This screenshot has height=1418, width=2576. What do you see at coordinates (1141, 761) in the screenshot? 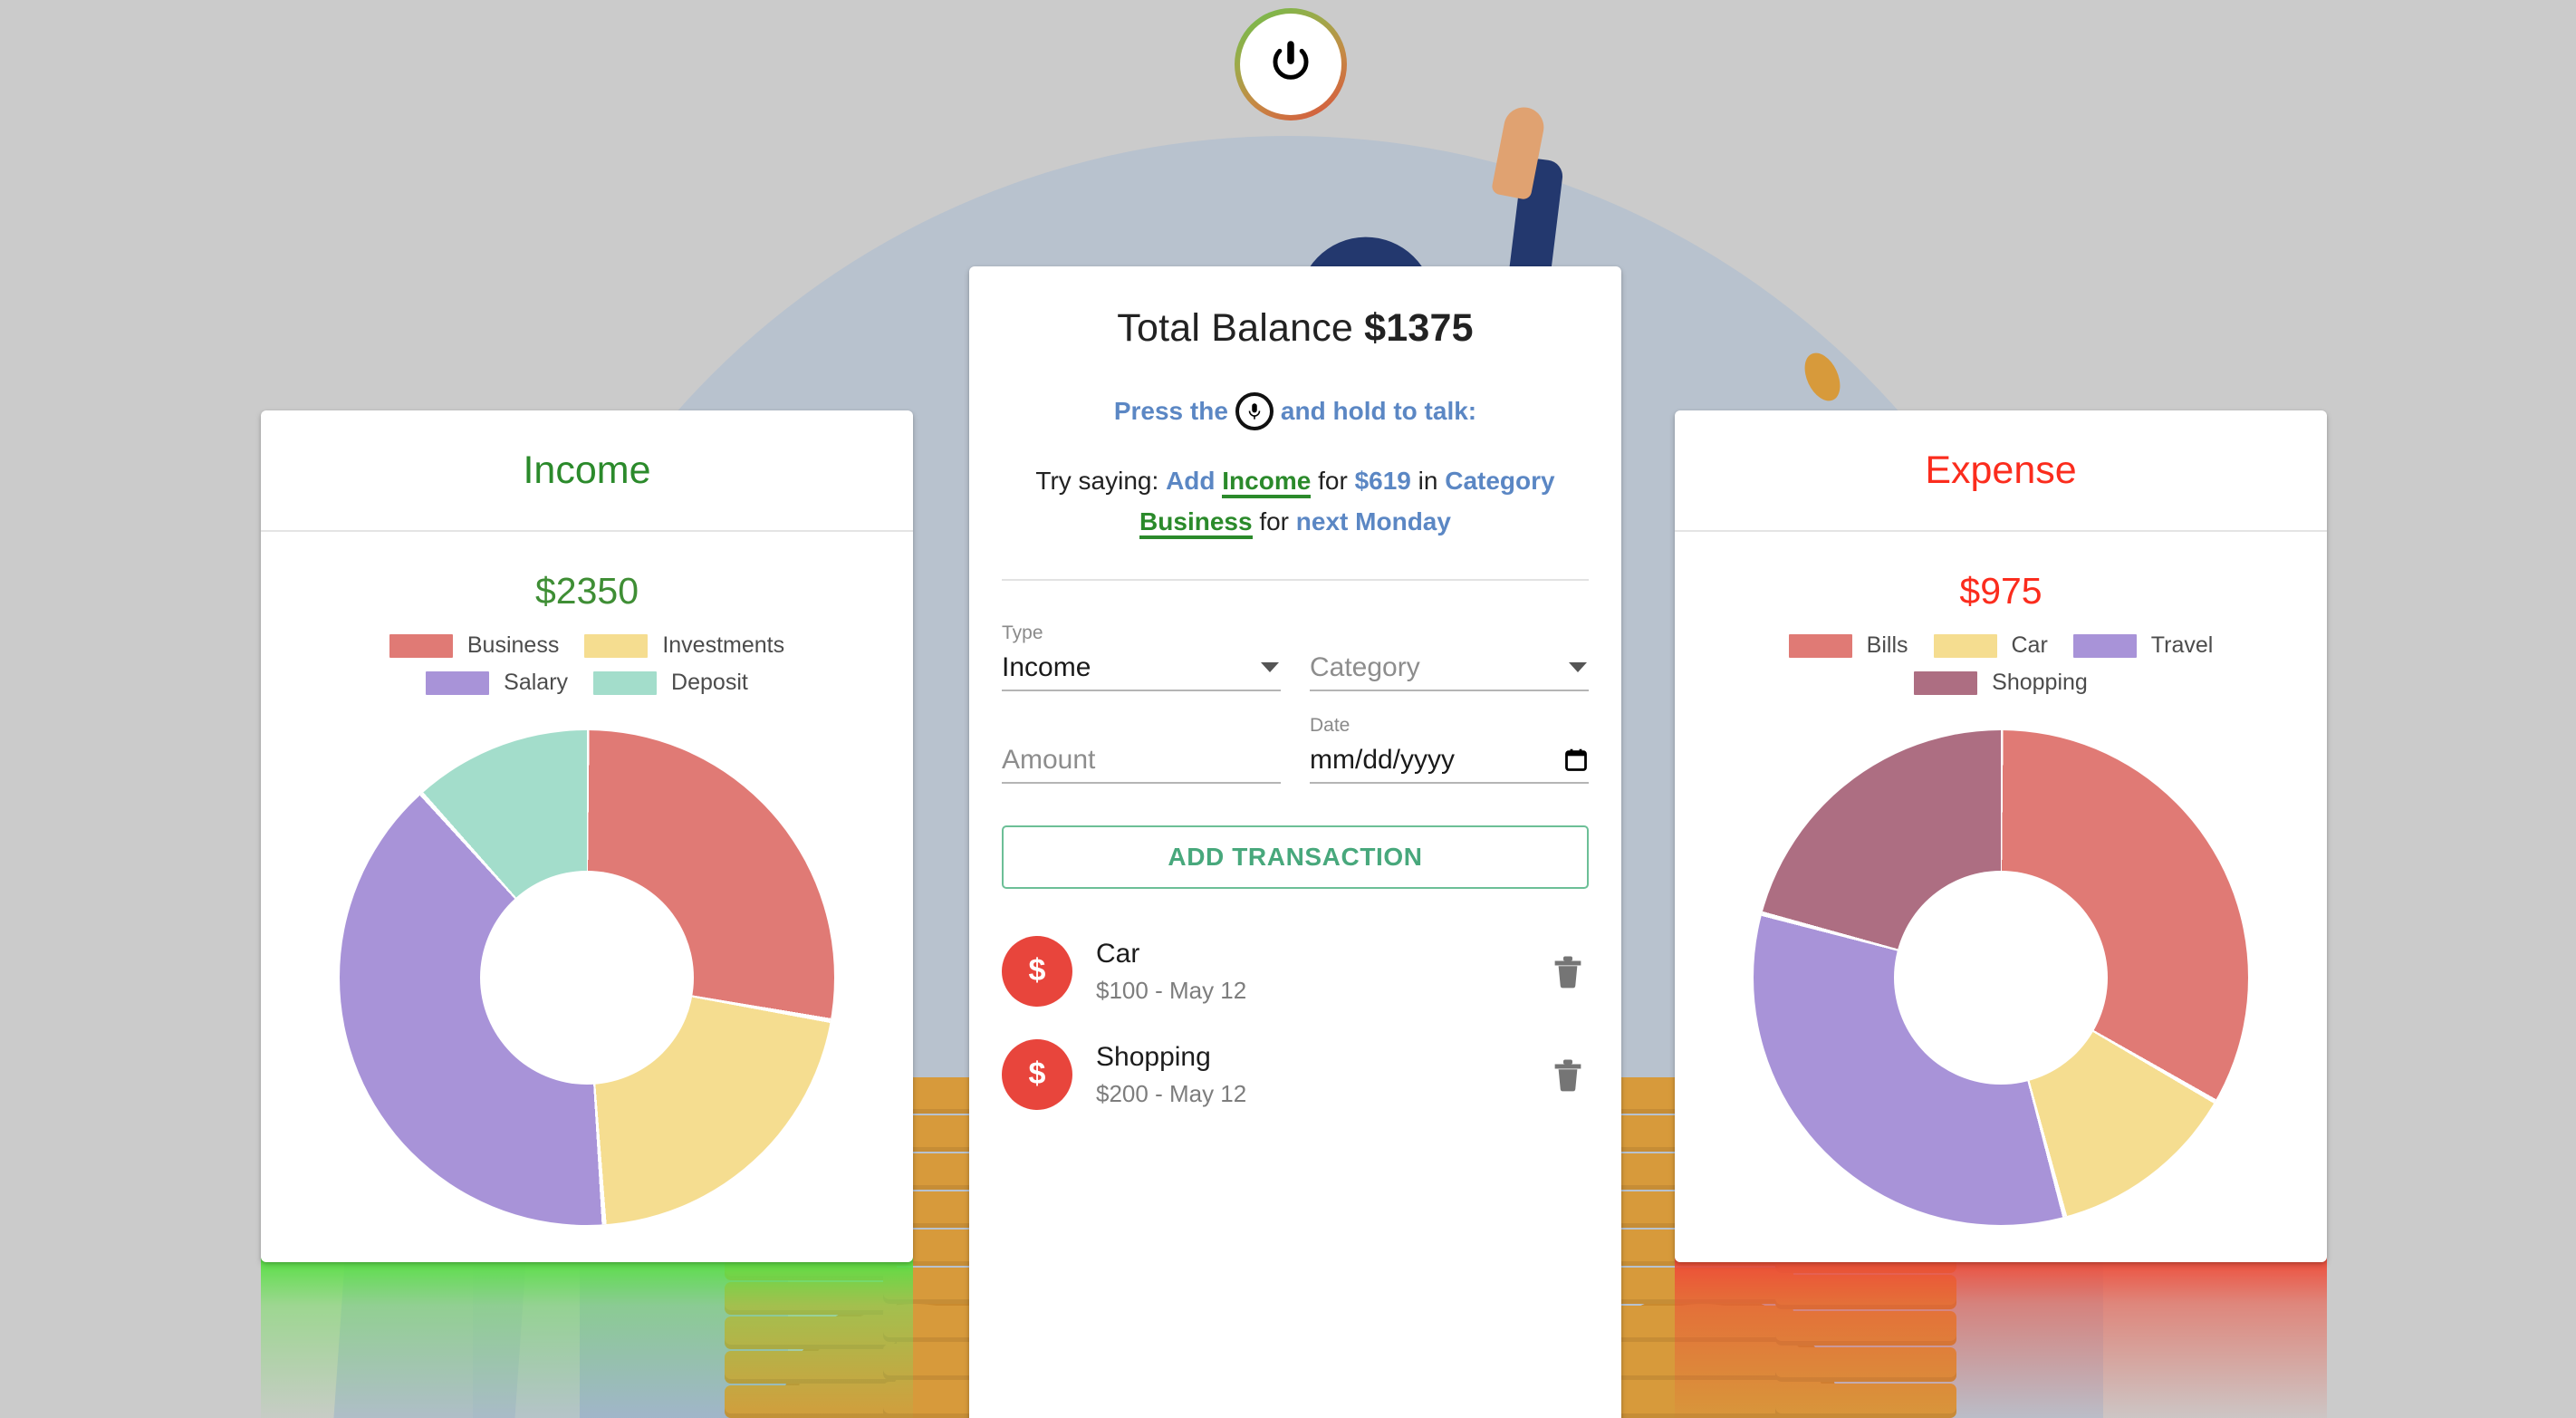
I see `amount-input: Amount` at bounding box center [1141, 761].